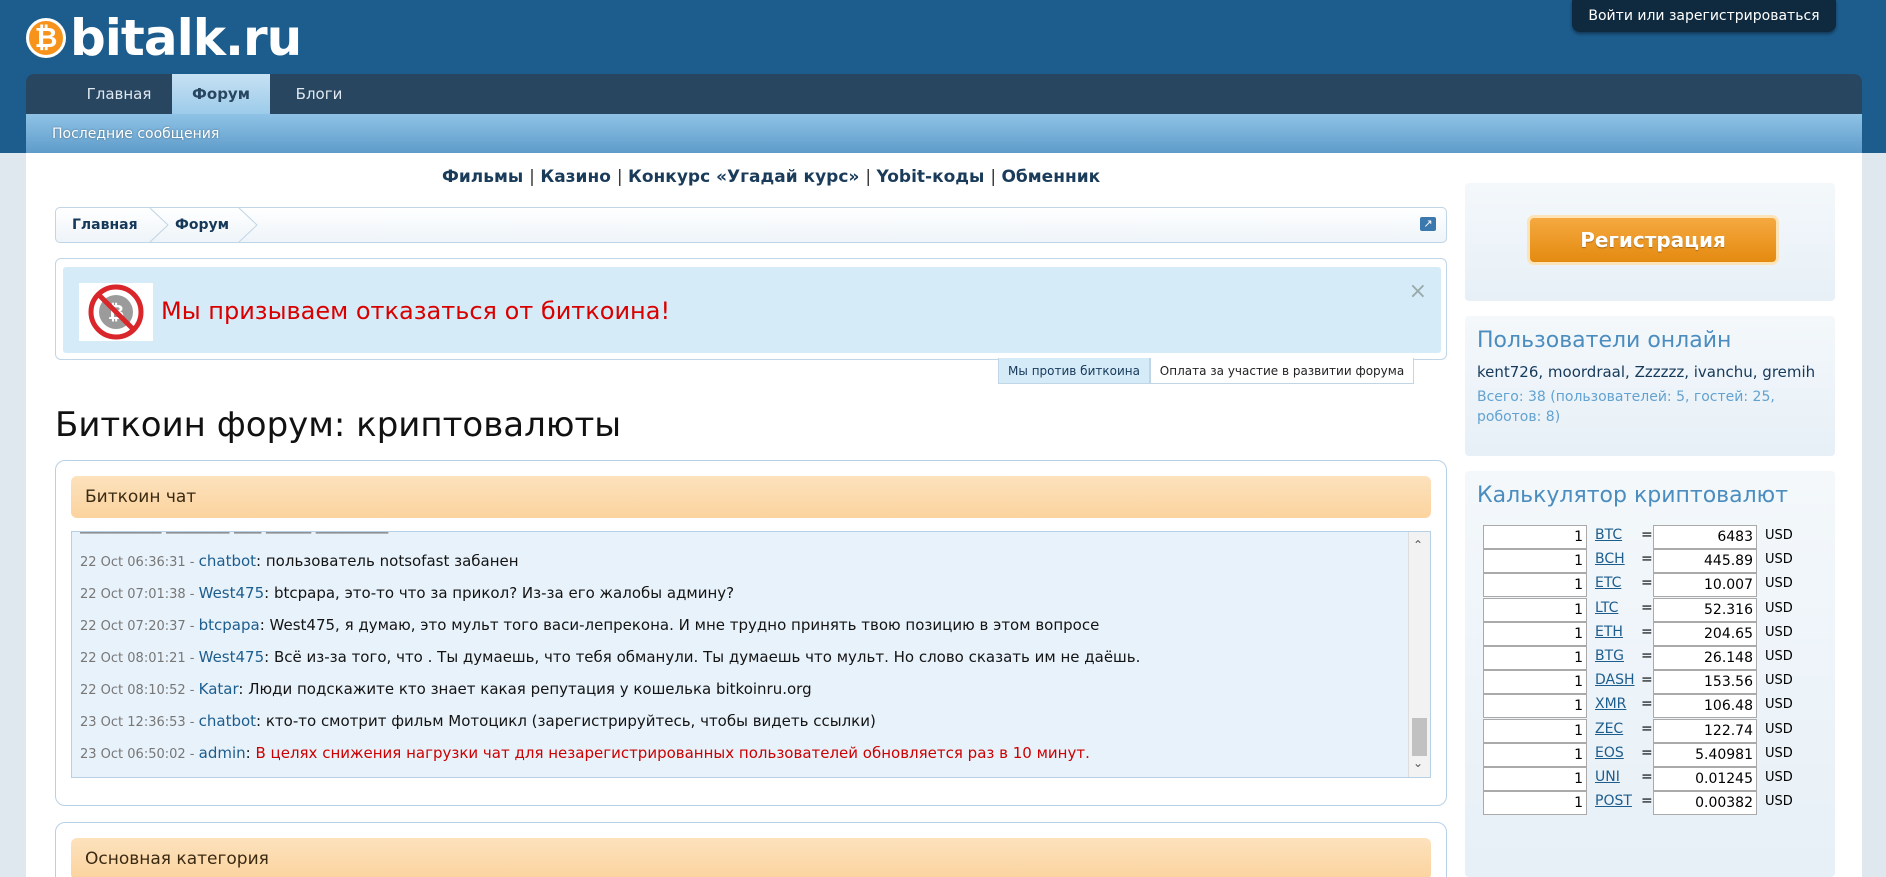  Describe the element at coordinates (1705, 634) in the screenshot. I see `calc-value-field: 204.65` at that location.